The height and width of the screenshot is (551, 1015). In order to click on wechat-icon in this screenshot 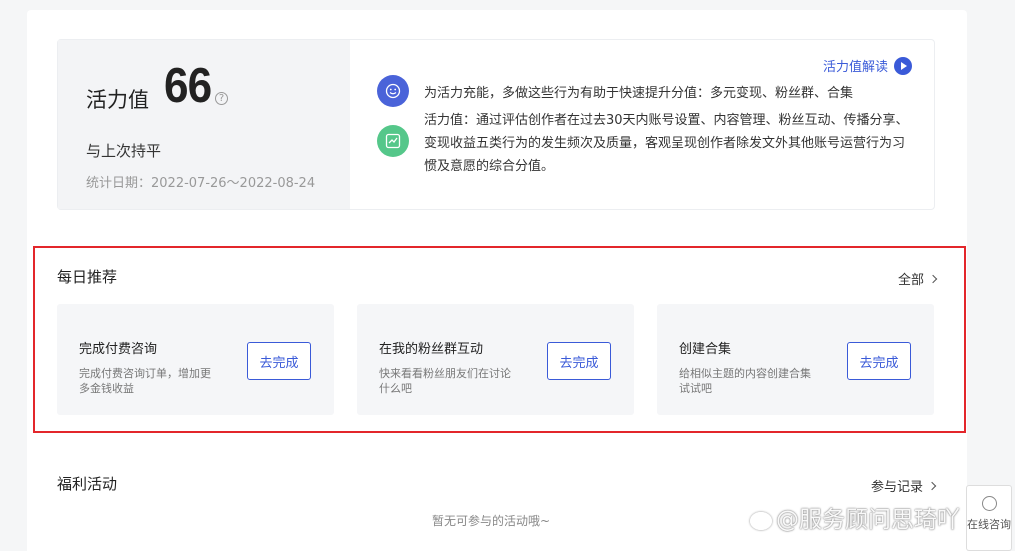, I will do `click(761, 520)`.